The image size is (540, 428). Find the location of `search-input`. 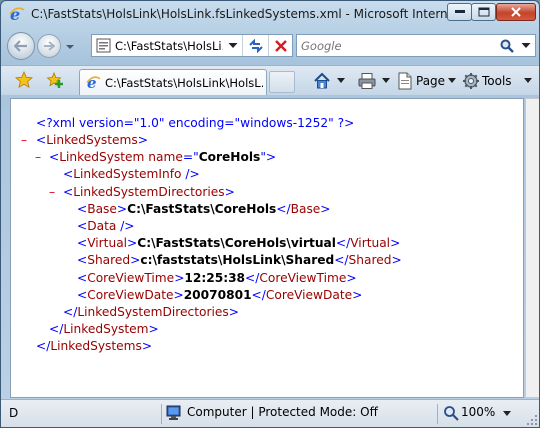

search-input is located at coordinates (396, 45).